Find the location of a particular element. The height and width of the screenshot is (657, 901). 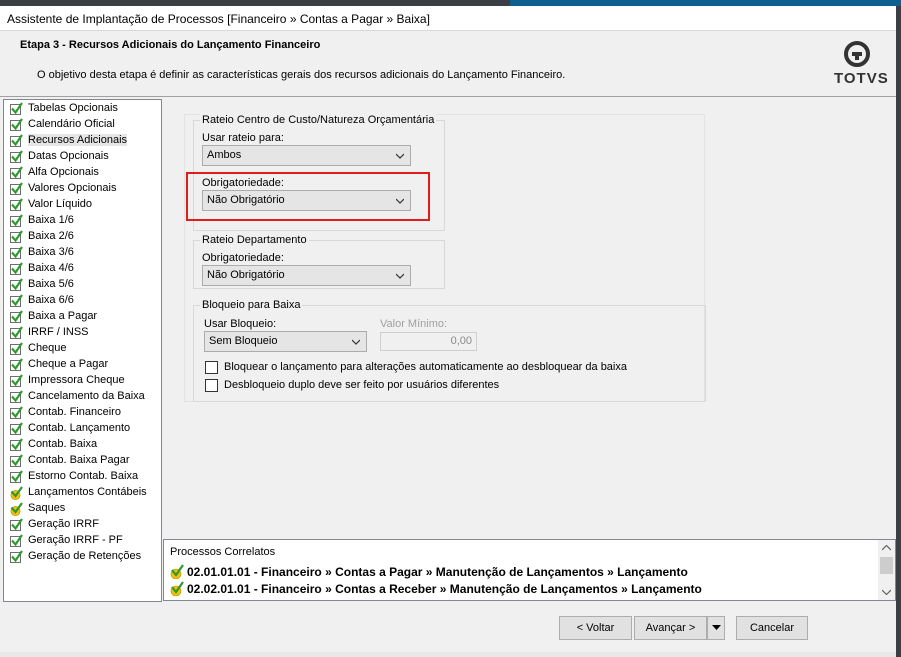

sidebar-item-label: Baixa 4/6 is located at coordinates (51, 268).